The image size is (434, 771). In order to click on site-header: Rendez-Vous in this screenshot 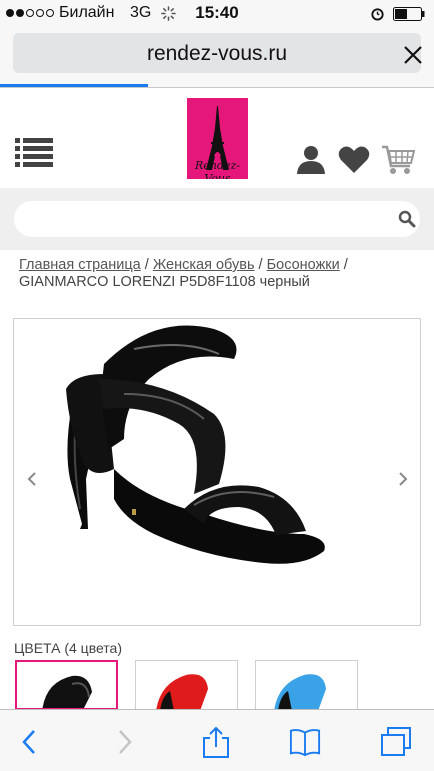, I will do `click(217, 138)`.